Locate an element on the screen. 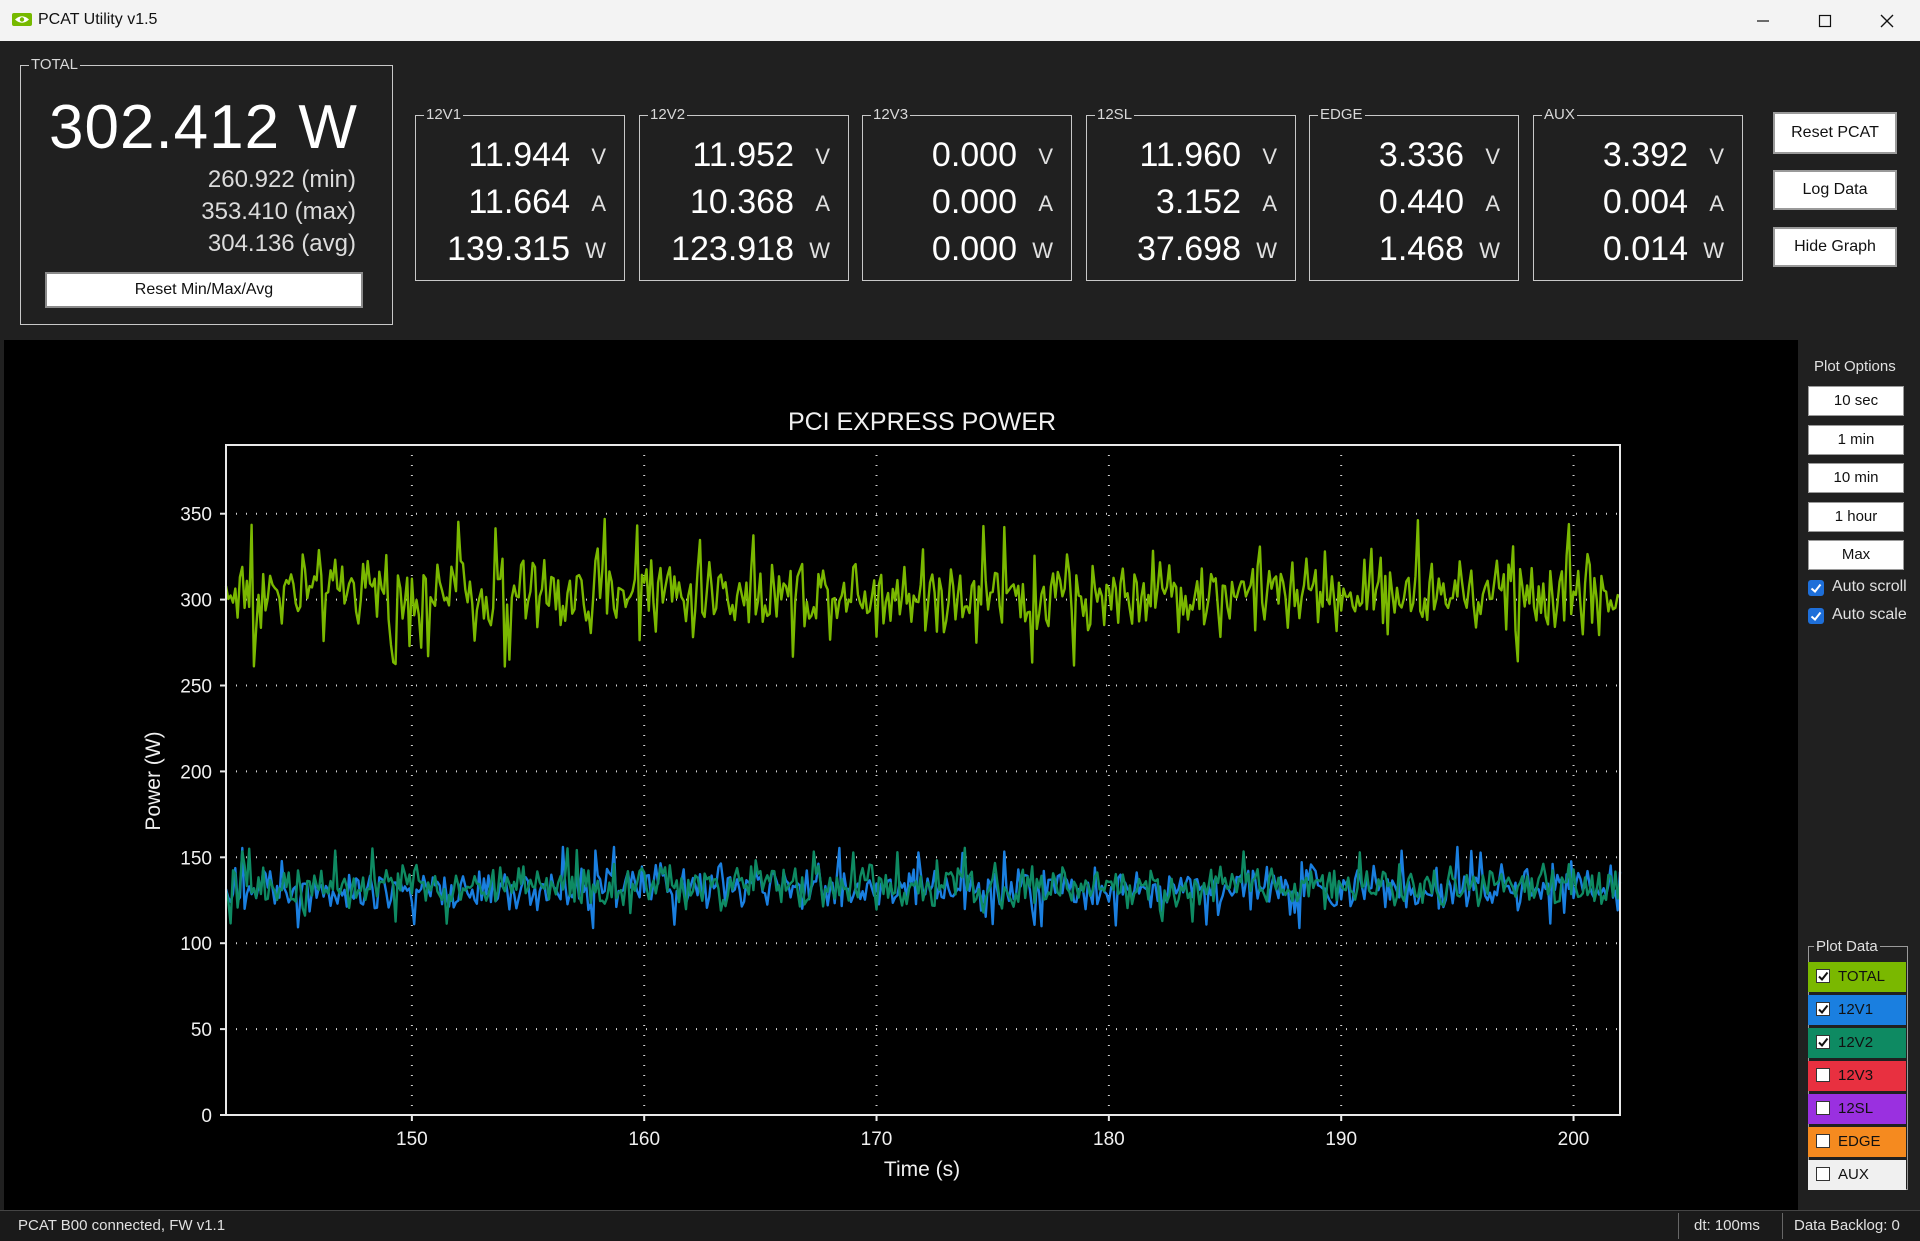 The height and width of the screenshot is (1241, 1920). backlog-status: Data Backlog: 0 is located at coordinates (1847, 1225).